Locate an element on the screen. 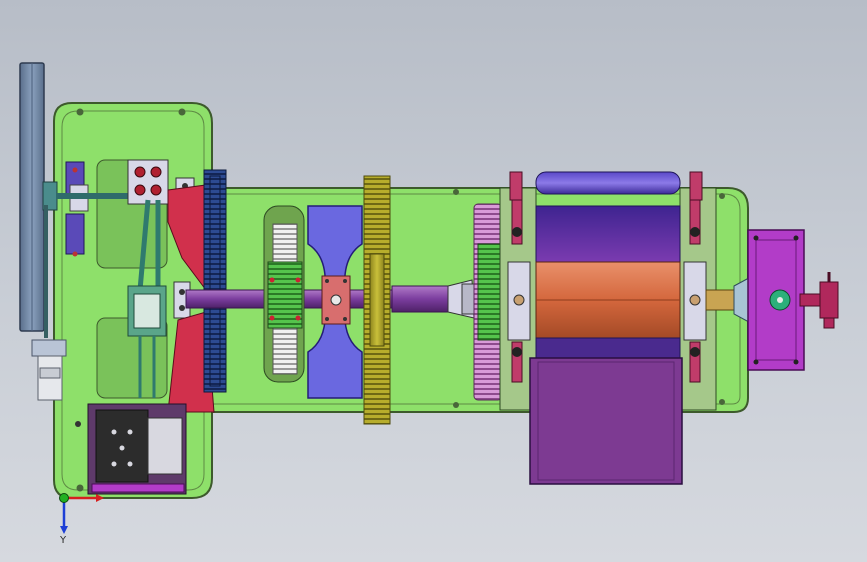 This screenshot has width=867, height=562. flywheel is located at coordinates (38, 200).